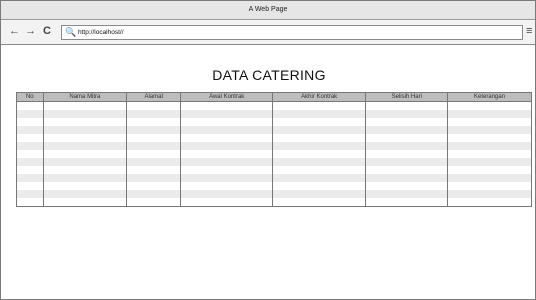 This screenshot has height=300, width=536. What do you see at coordinates (14, 31) in the screenshot?
I see `back-button: ←` at bounding box center [14, 31].